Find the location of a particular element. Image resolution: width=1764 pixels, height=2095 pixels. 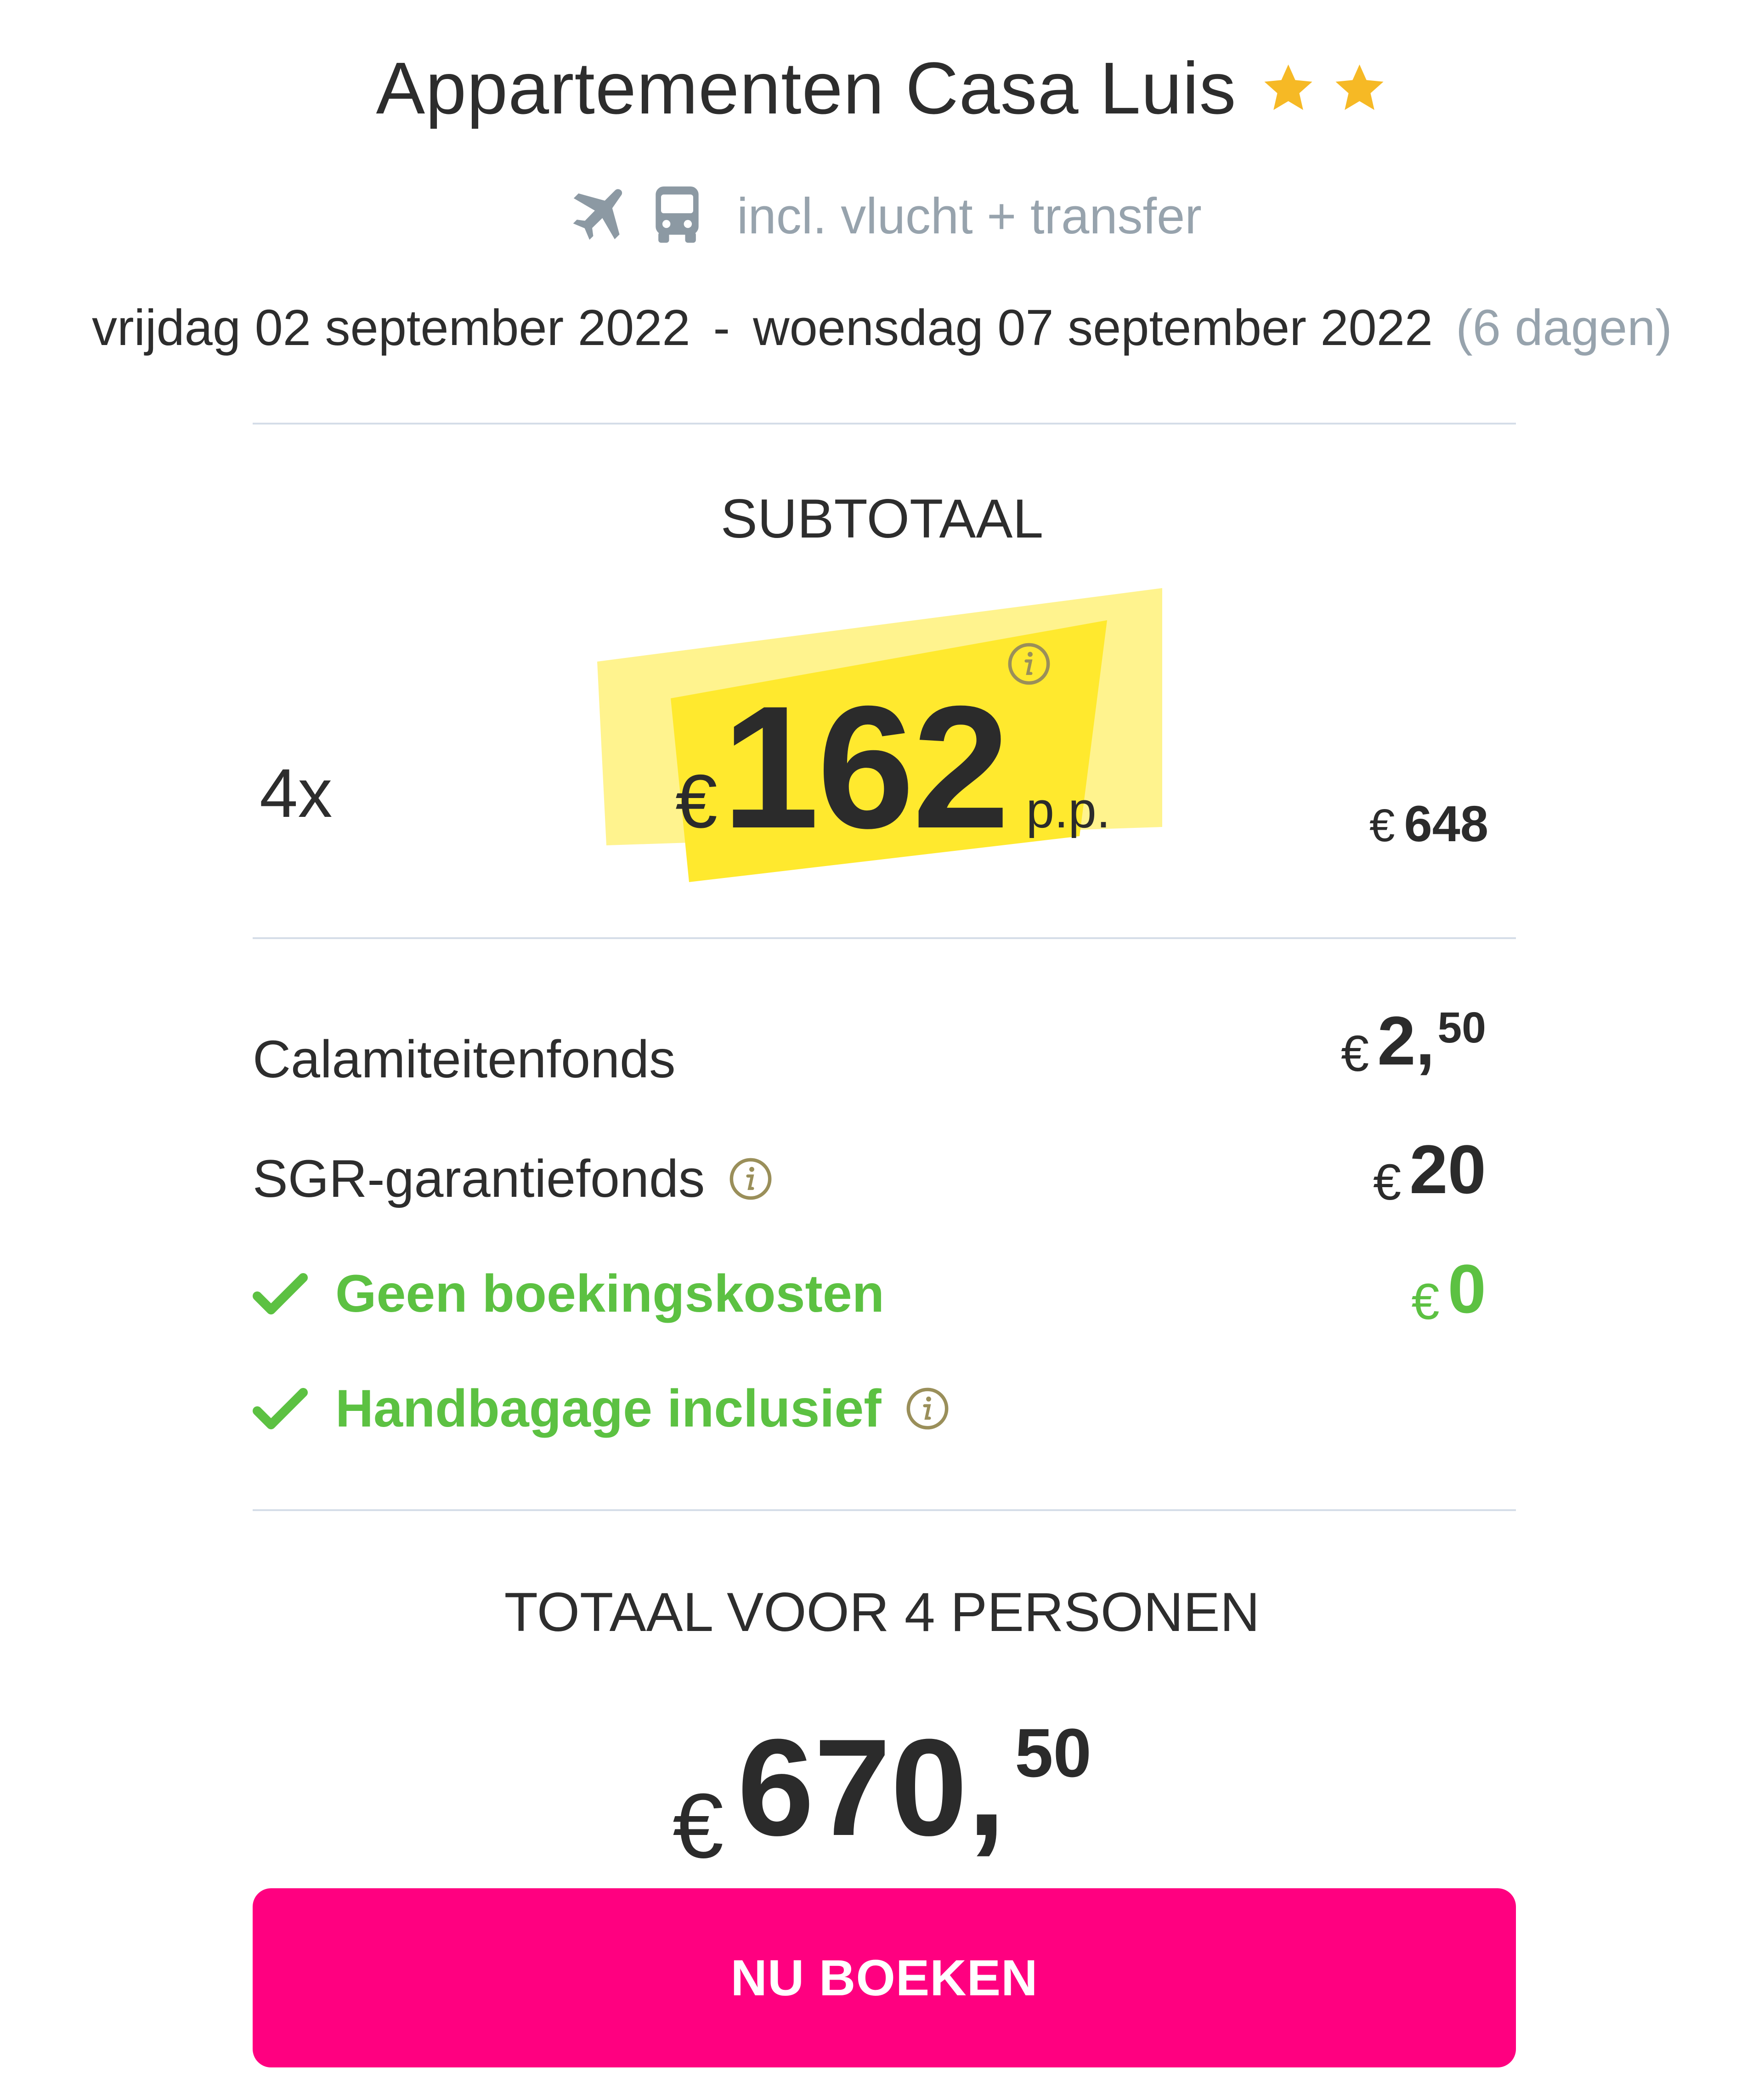

fee-value-calamiteitenfonds: € 2, 50 is located at coordinates (1413, 1044).